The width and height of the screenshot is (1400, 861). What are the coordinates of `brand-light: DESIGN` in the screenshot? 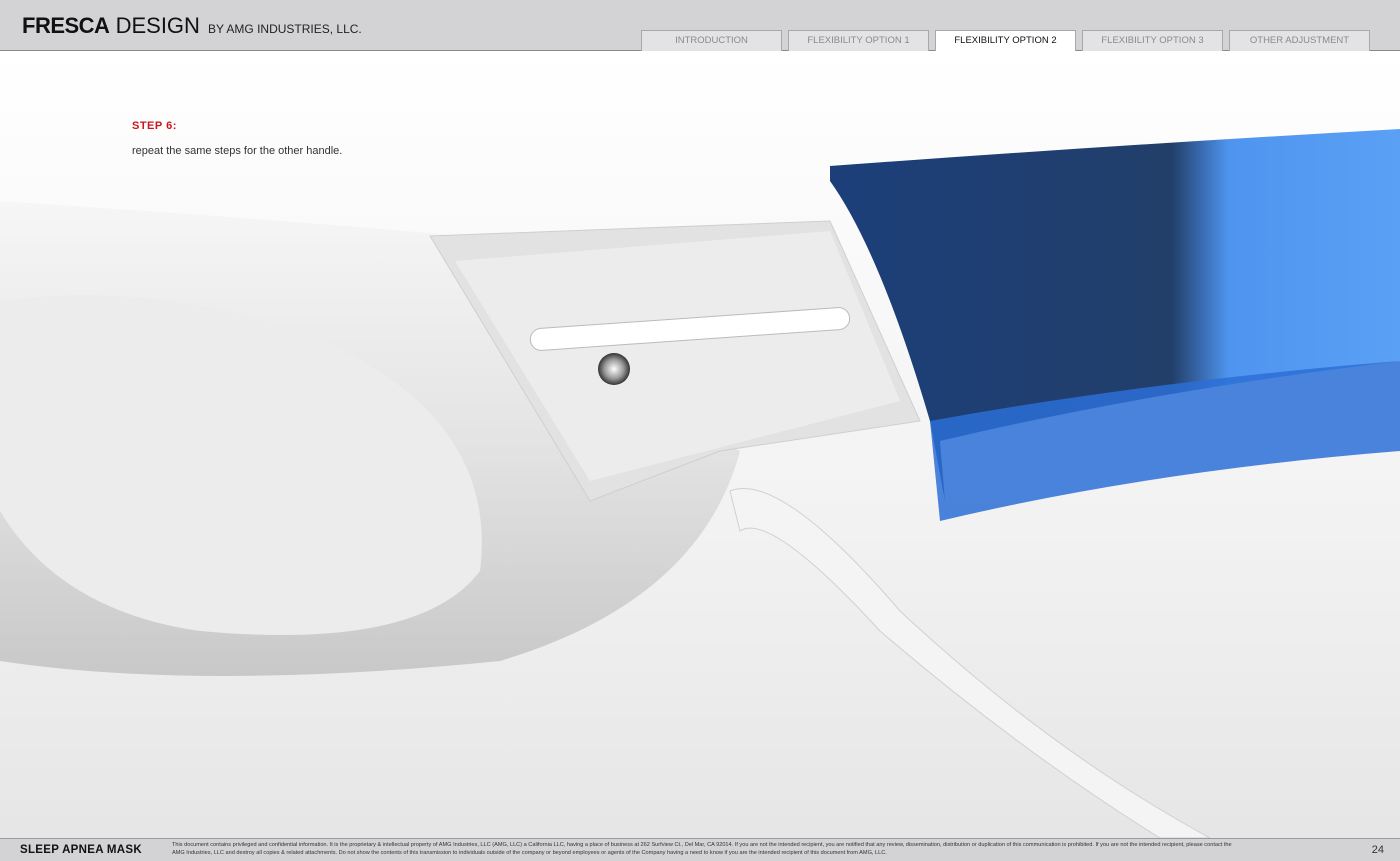 It's located at (157, 25).